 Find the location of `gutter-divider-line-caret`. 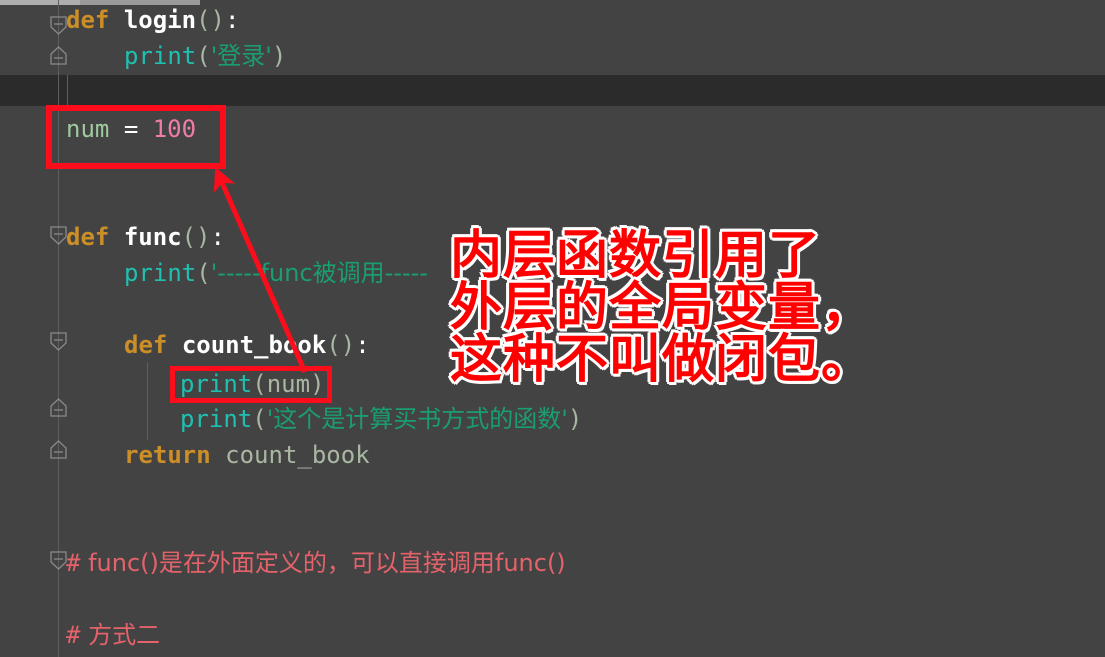

gutter-divider-line-caret is located at coordinates (67, 90).